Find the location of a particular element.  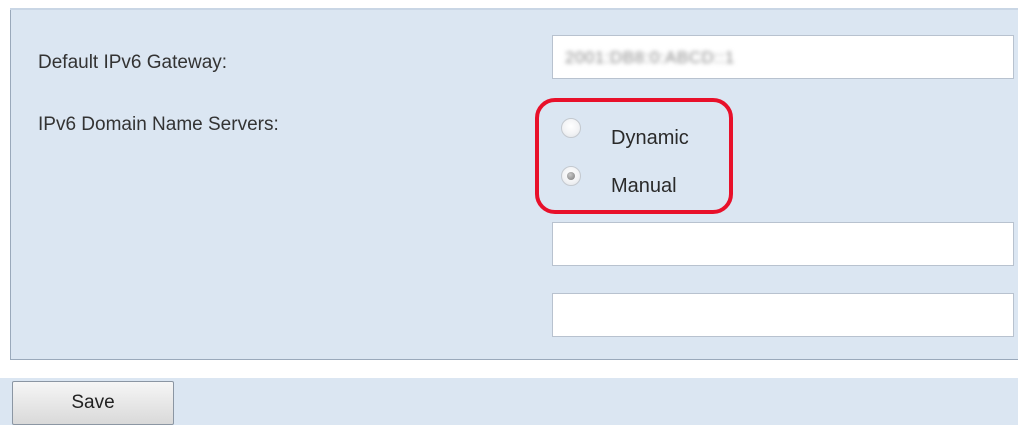

dns-secondary-input is located at coordinates (783, 315).